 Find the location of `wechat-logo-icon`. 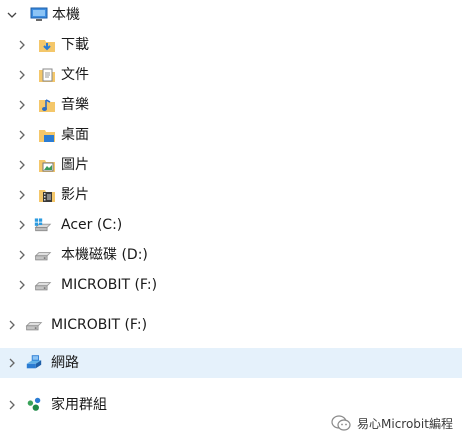

wechat-logo-icon is located at coordinates (341, 423).